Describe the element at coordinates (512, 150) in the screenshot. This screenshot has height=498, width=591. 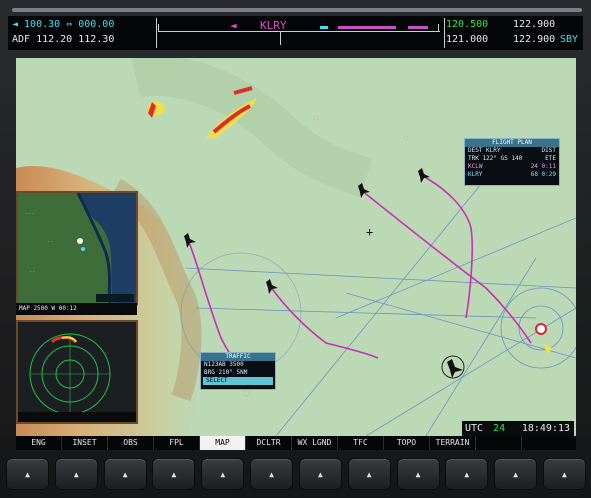
I see `popup-row: DEST KLRY DIST` at that location.